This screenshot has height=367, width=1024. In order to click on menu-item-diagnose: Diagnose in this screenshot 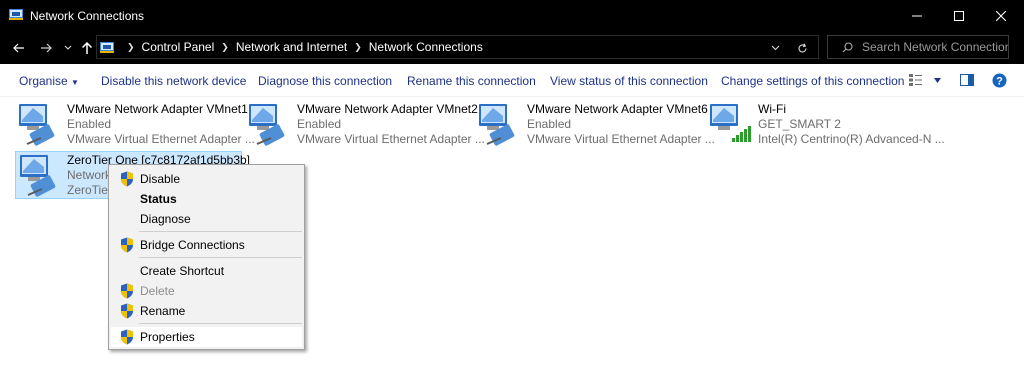, I will do `click(206, 219)`.